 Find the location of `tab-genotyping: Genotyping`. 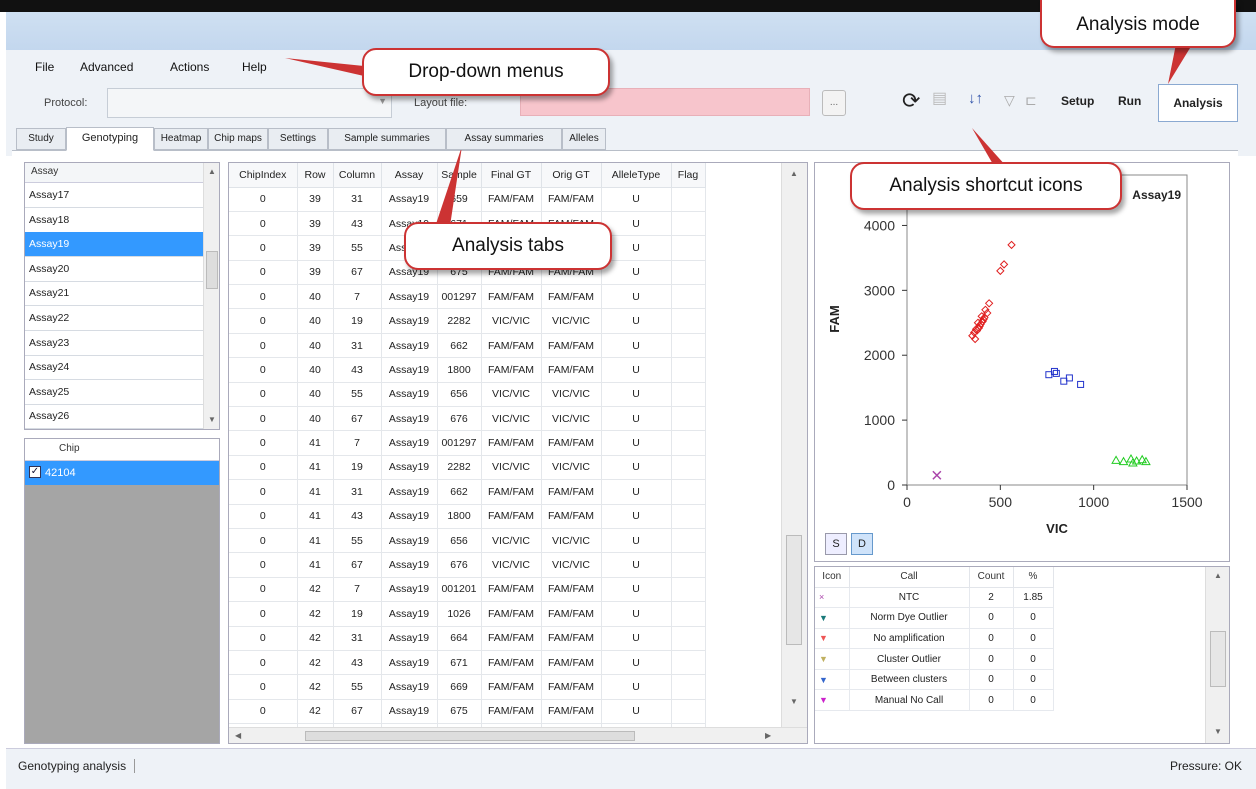

tab-genotyping: Genotyping is located at coordinates (110, 139).